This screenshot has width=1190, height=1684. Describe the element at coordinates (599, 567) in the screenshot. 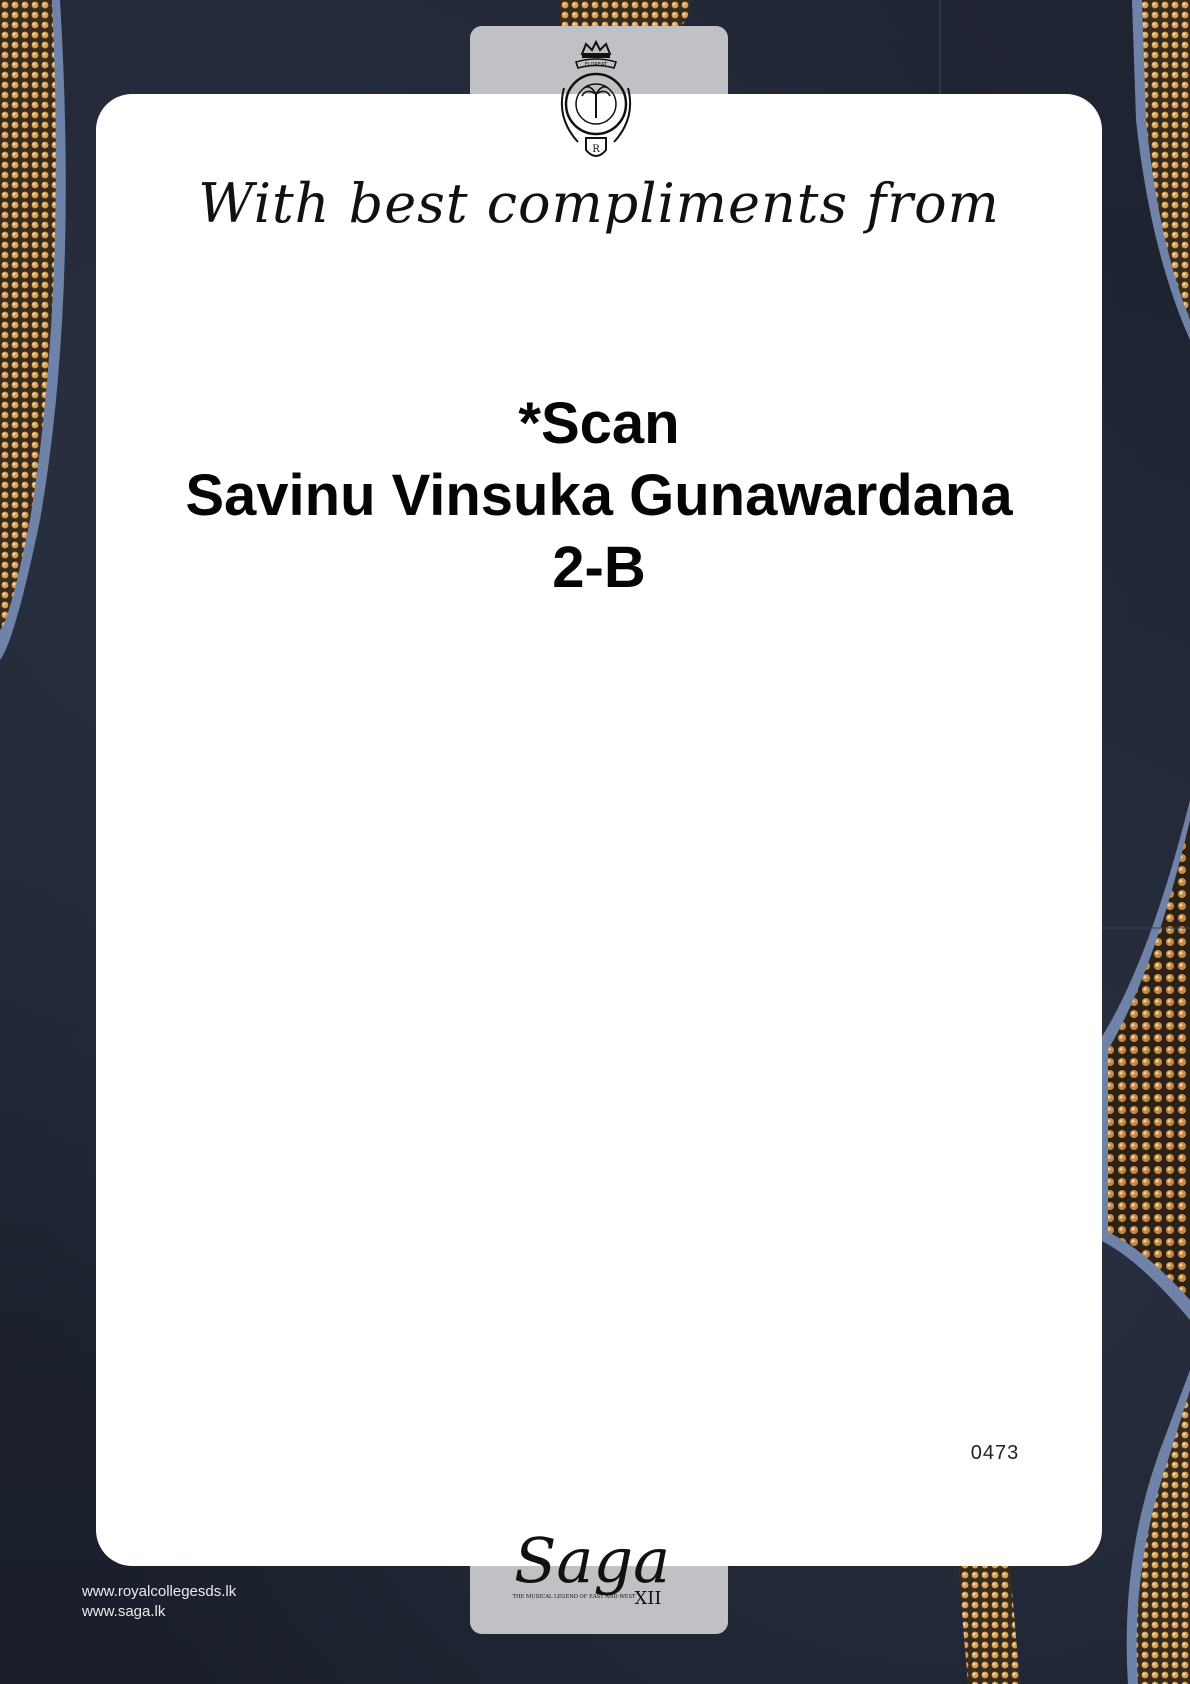

I see `recipient-class: 2-B` at that location.